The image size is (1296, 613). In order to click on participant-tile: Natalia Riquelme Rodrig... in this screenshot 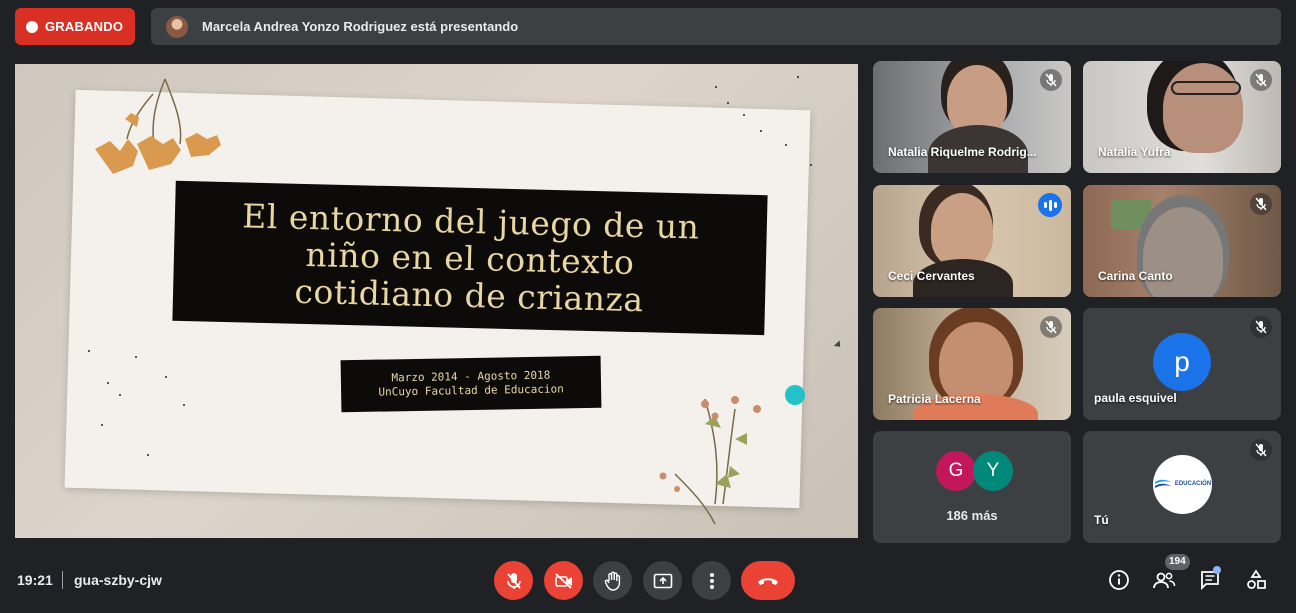, I will do `click(972, 117)`.